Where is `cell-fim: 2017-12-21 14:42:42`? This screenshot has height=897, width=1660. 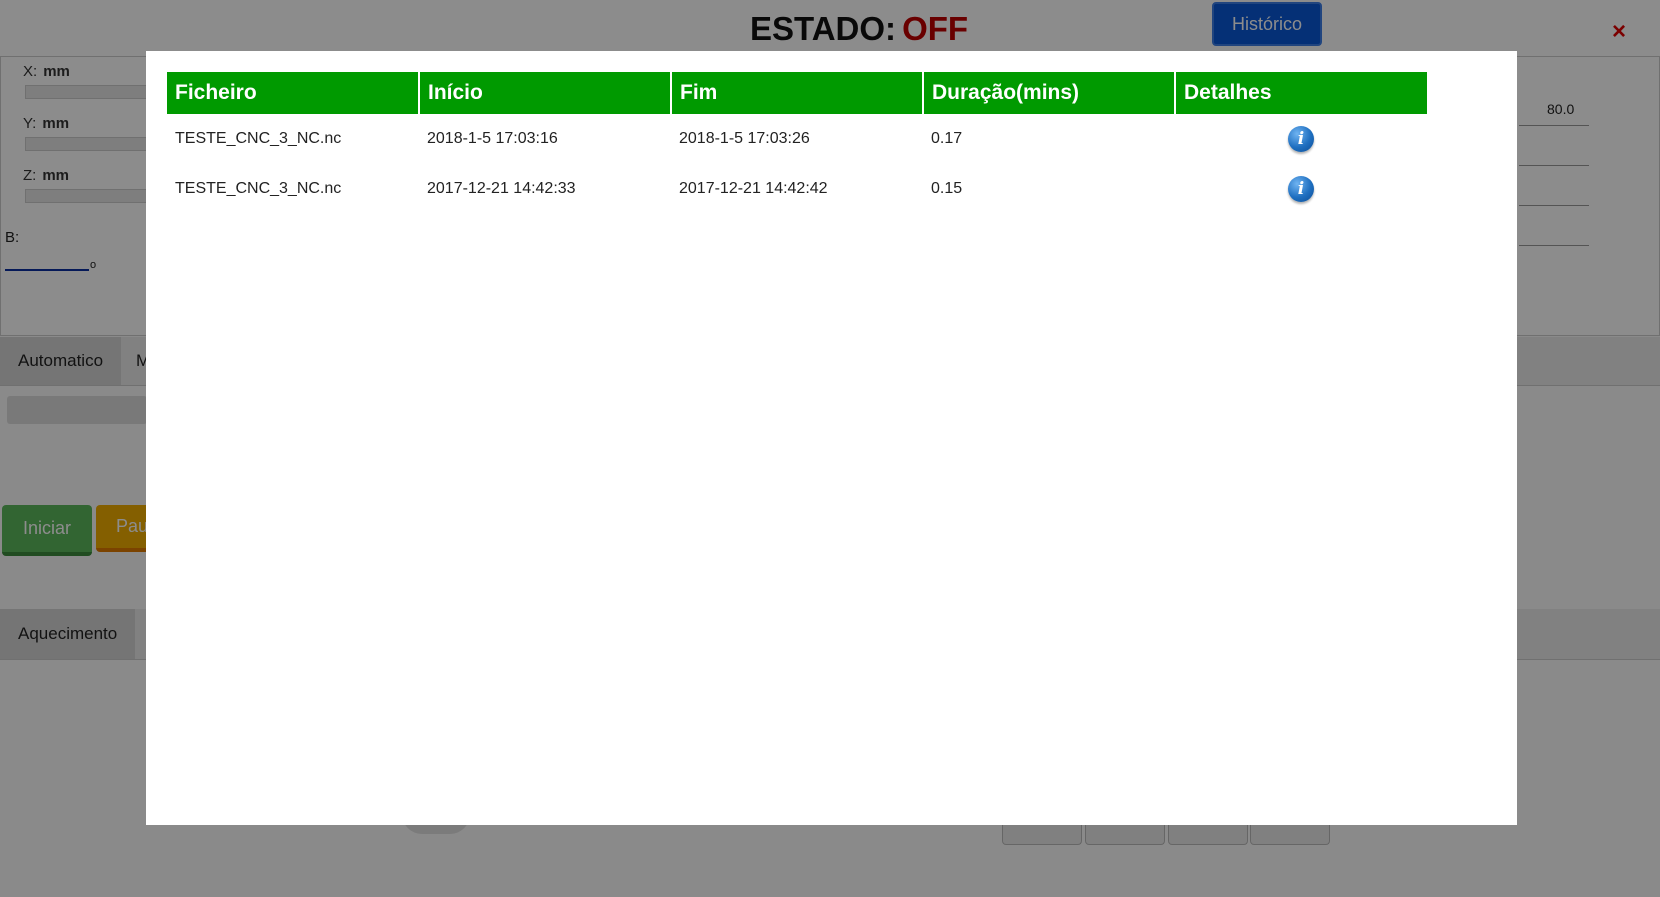
cell-fim: 2017-12-21 14:42:42 is located at coordinates (753, 188).